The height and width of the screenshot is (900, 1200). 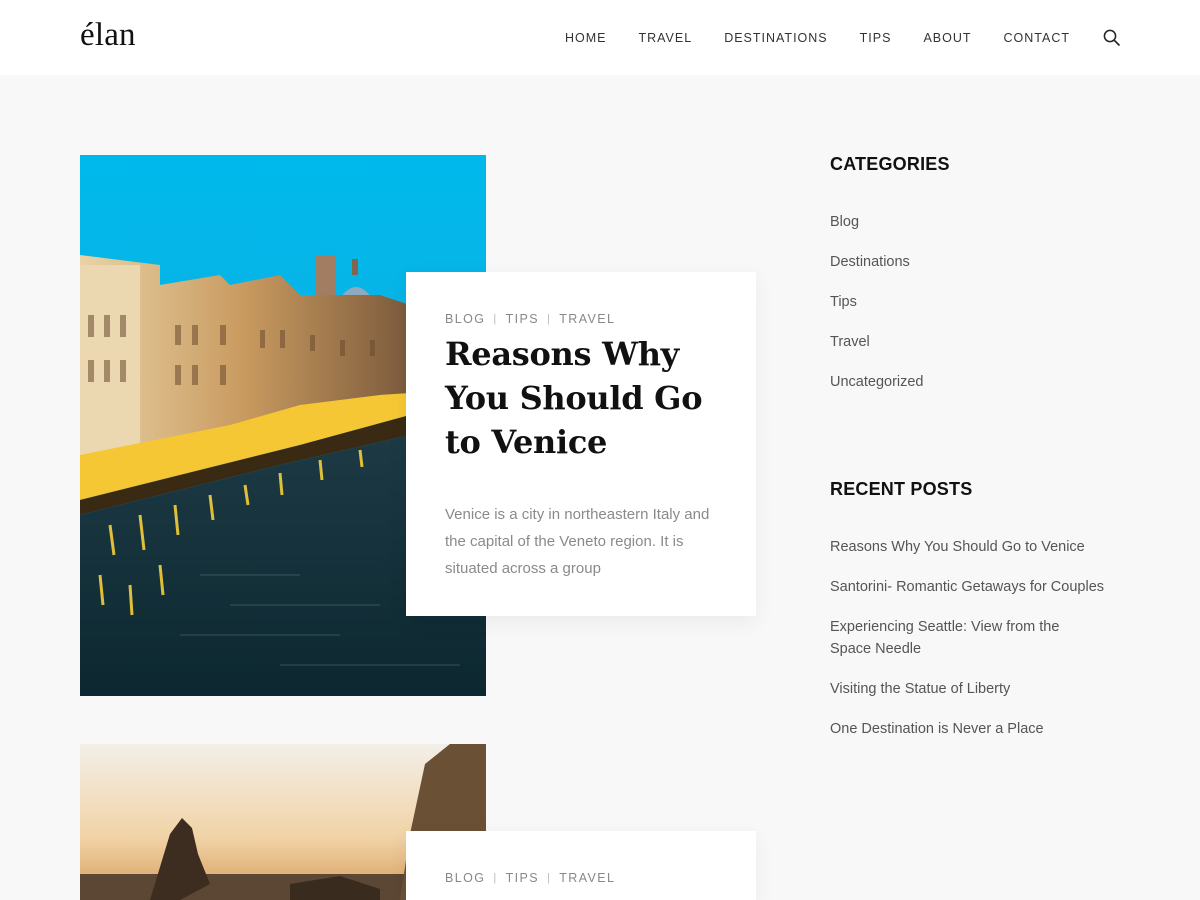 I want to click on category-item-tips: Tips, so click(x=975, y=302).